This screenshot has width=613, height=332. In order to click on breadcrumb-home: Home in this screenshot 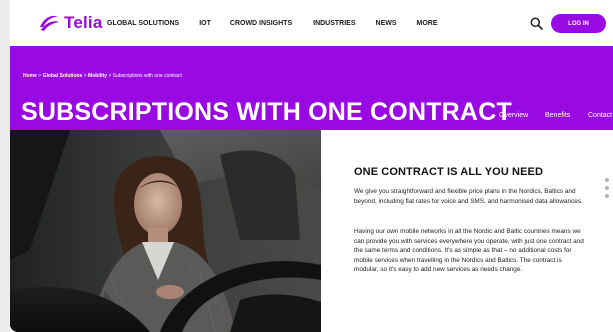, I will do `click(30, 76)`.